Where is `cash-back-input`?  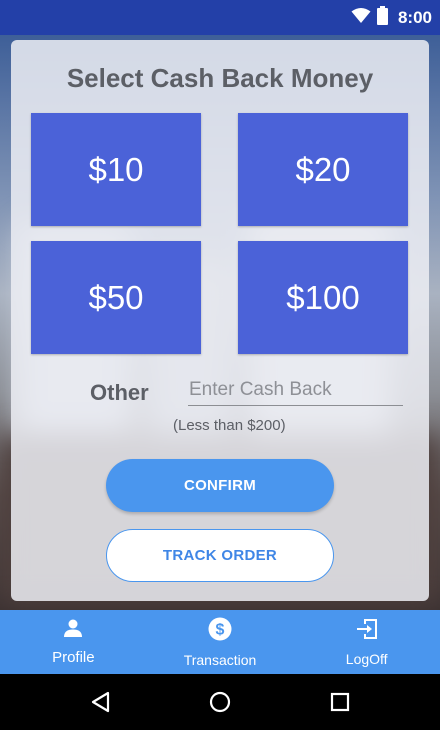 cash-back-input is located at coordinates (295, 390).